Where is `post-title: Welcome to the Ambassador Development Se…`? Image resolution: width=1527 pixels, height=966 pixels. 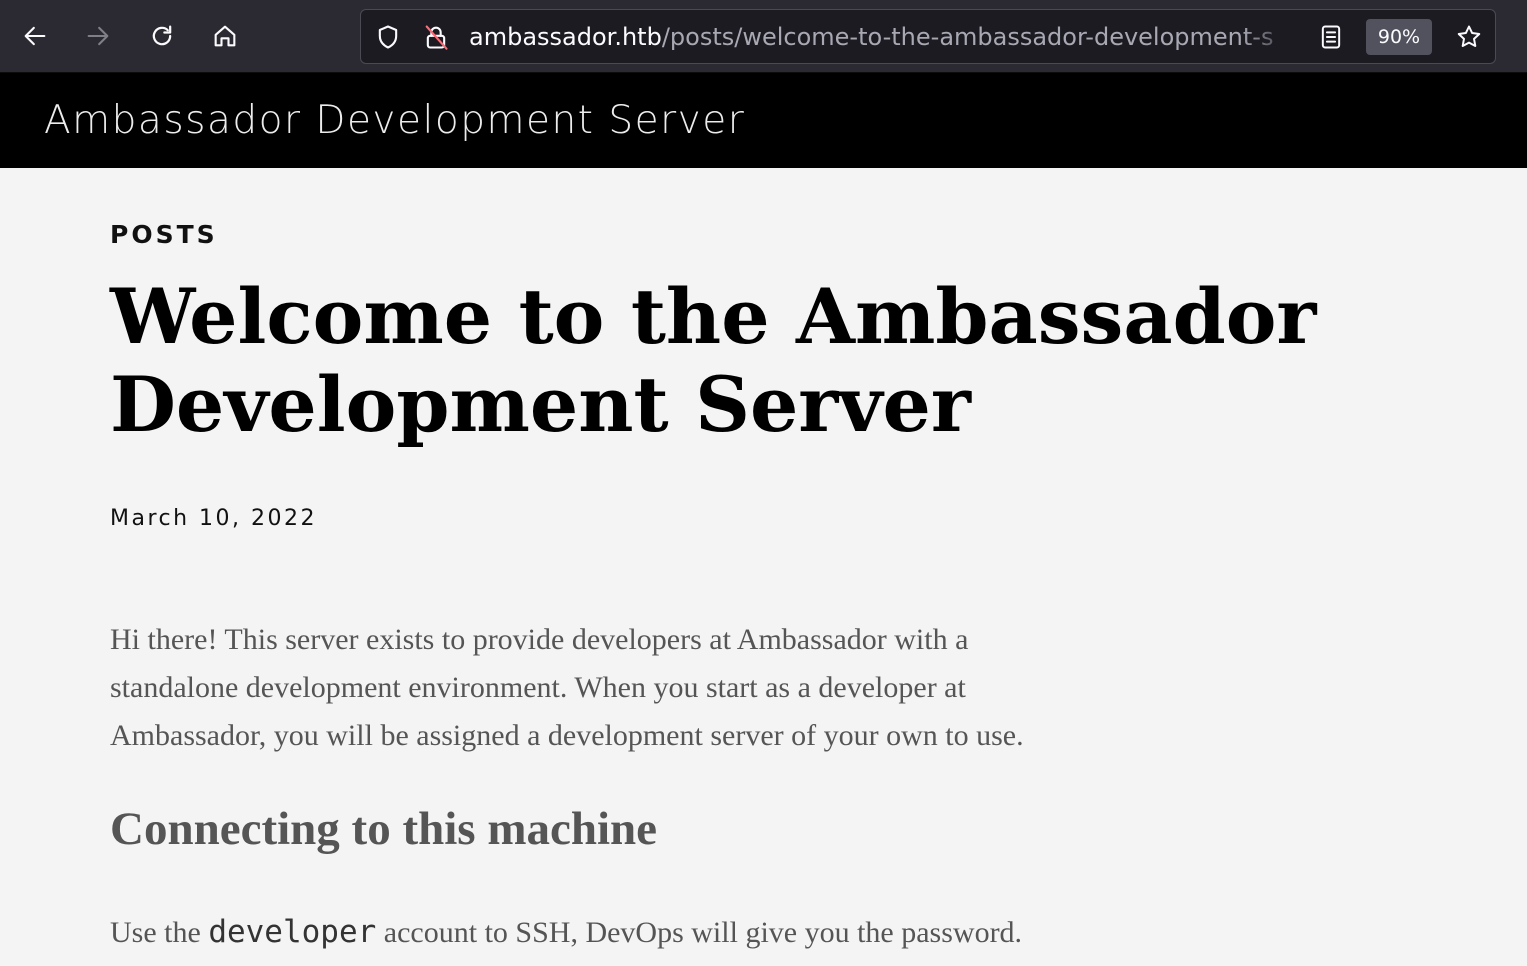 post-title: Welcome to the Ambassador Development Se… is located at coordinates (713, 360).